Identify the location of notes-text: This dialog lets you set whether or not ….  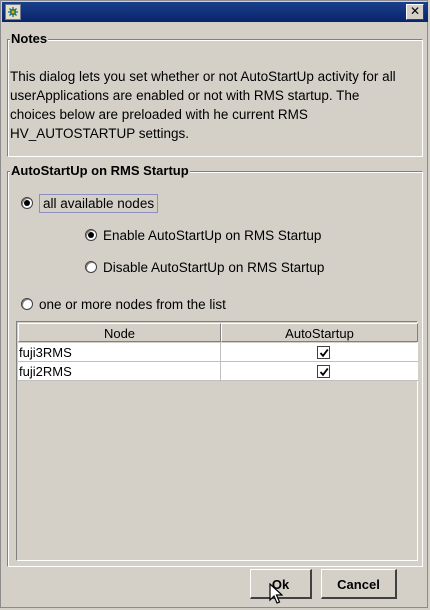
(203, 105).